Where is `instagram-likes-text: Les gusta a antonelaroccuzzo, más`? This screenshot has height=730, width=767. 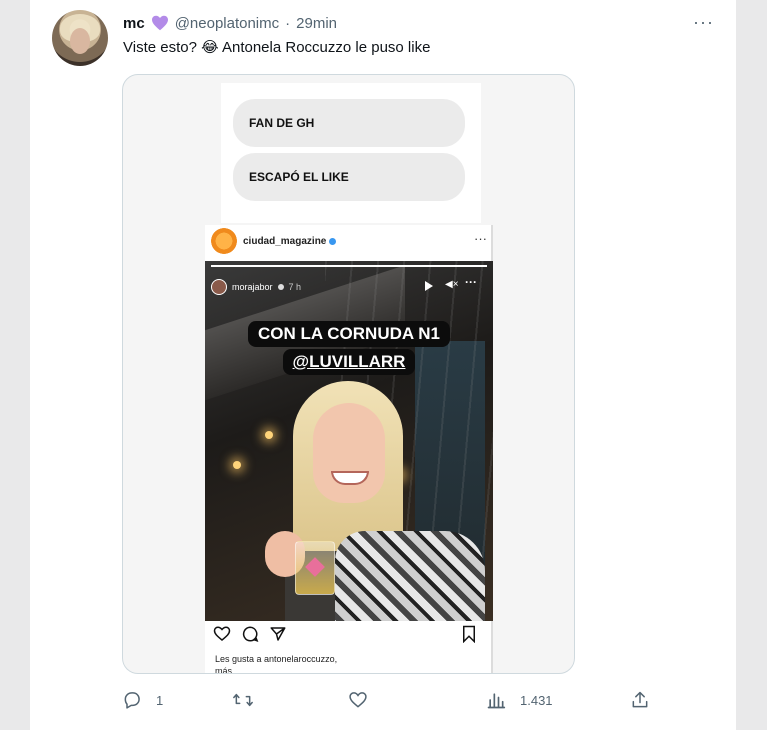
instagram-likes-text: Les gusta a antonelaroccuzzo, más is located at coordinates (276, 663).